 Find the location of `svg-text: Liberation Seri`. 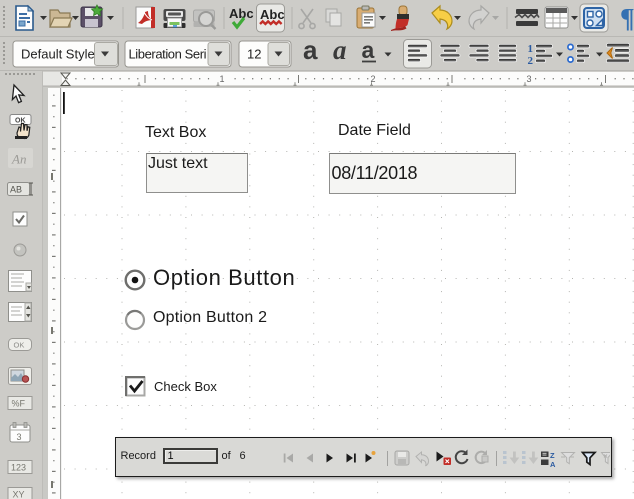

svg-text: Liberation Seri is located at coordinates (168, 54).